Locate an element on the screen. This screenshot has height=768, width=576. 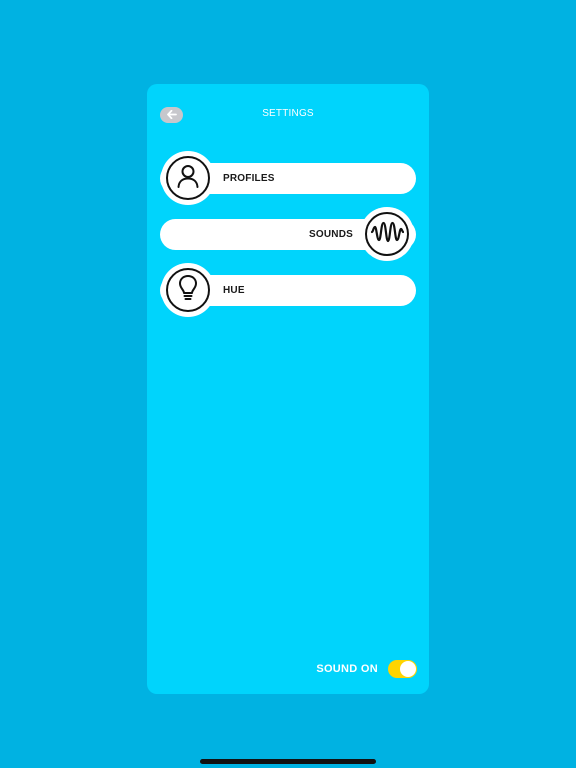
hue-icon-button is located at coordinates (188, 290).